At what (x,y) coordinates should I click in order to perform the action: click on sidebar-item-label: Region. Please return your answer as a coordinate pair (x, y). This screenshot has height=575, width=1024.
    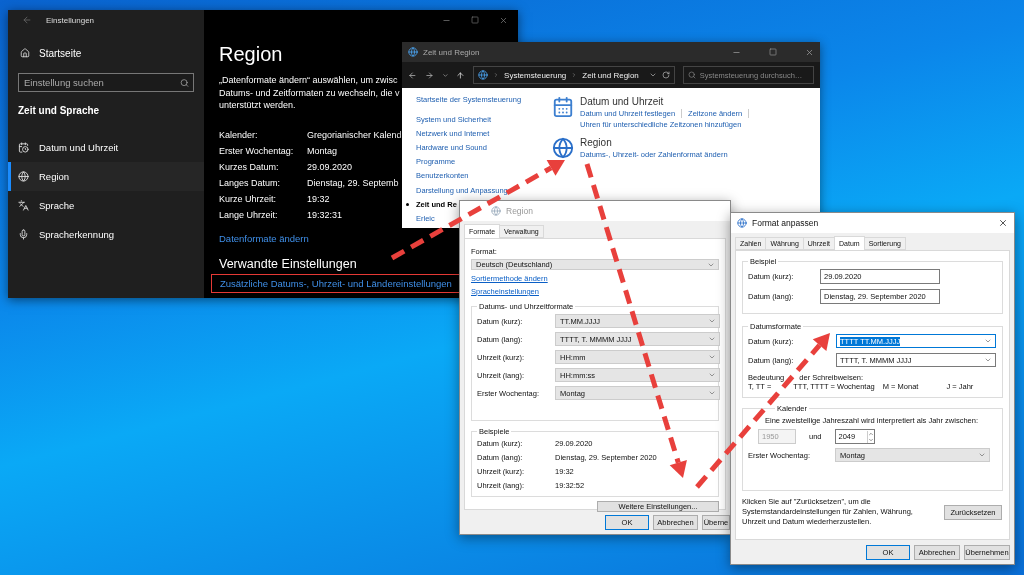
    Looking at the image, I should click on (54, 176).